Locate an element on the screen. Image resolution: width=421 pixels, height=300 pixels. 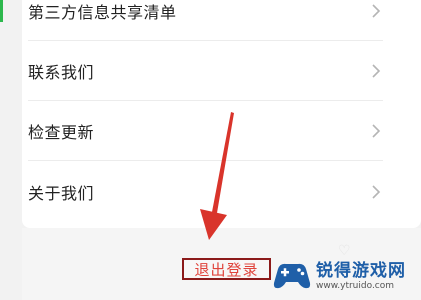
watermark-title: 锐得游戏网 is located at coordinates (361, 270).